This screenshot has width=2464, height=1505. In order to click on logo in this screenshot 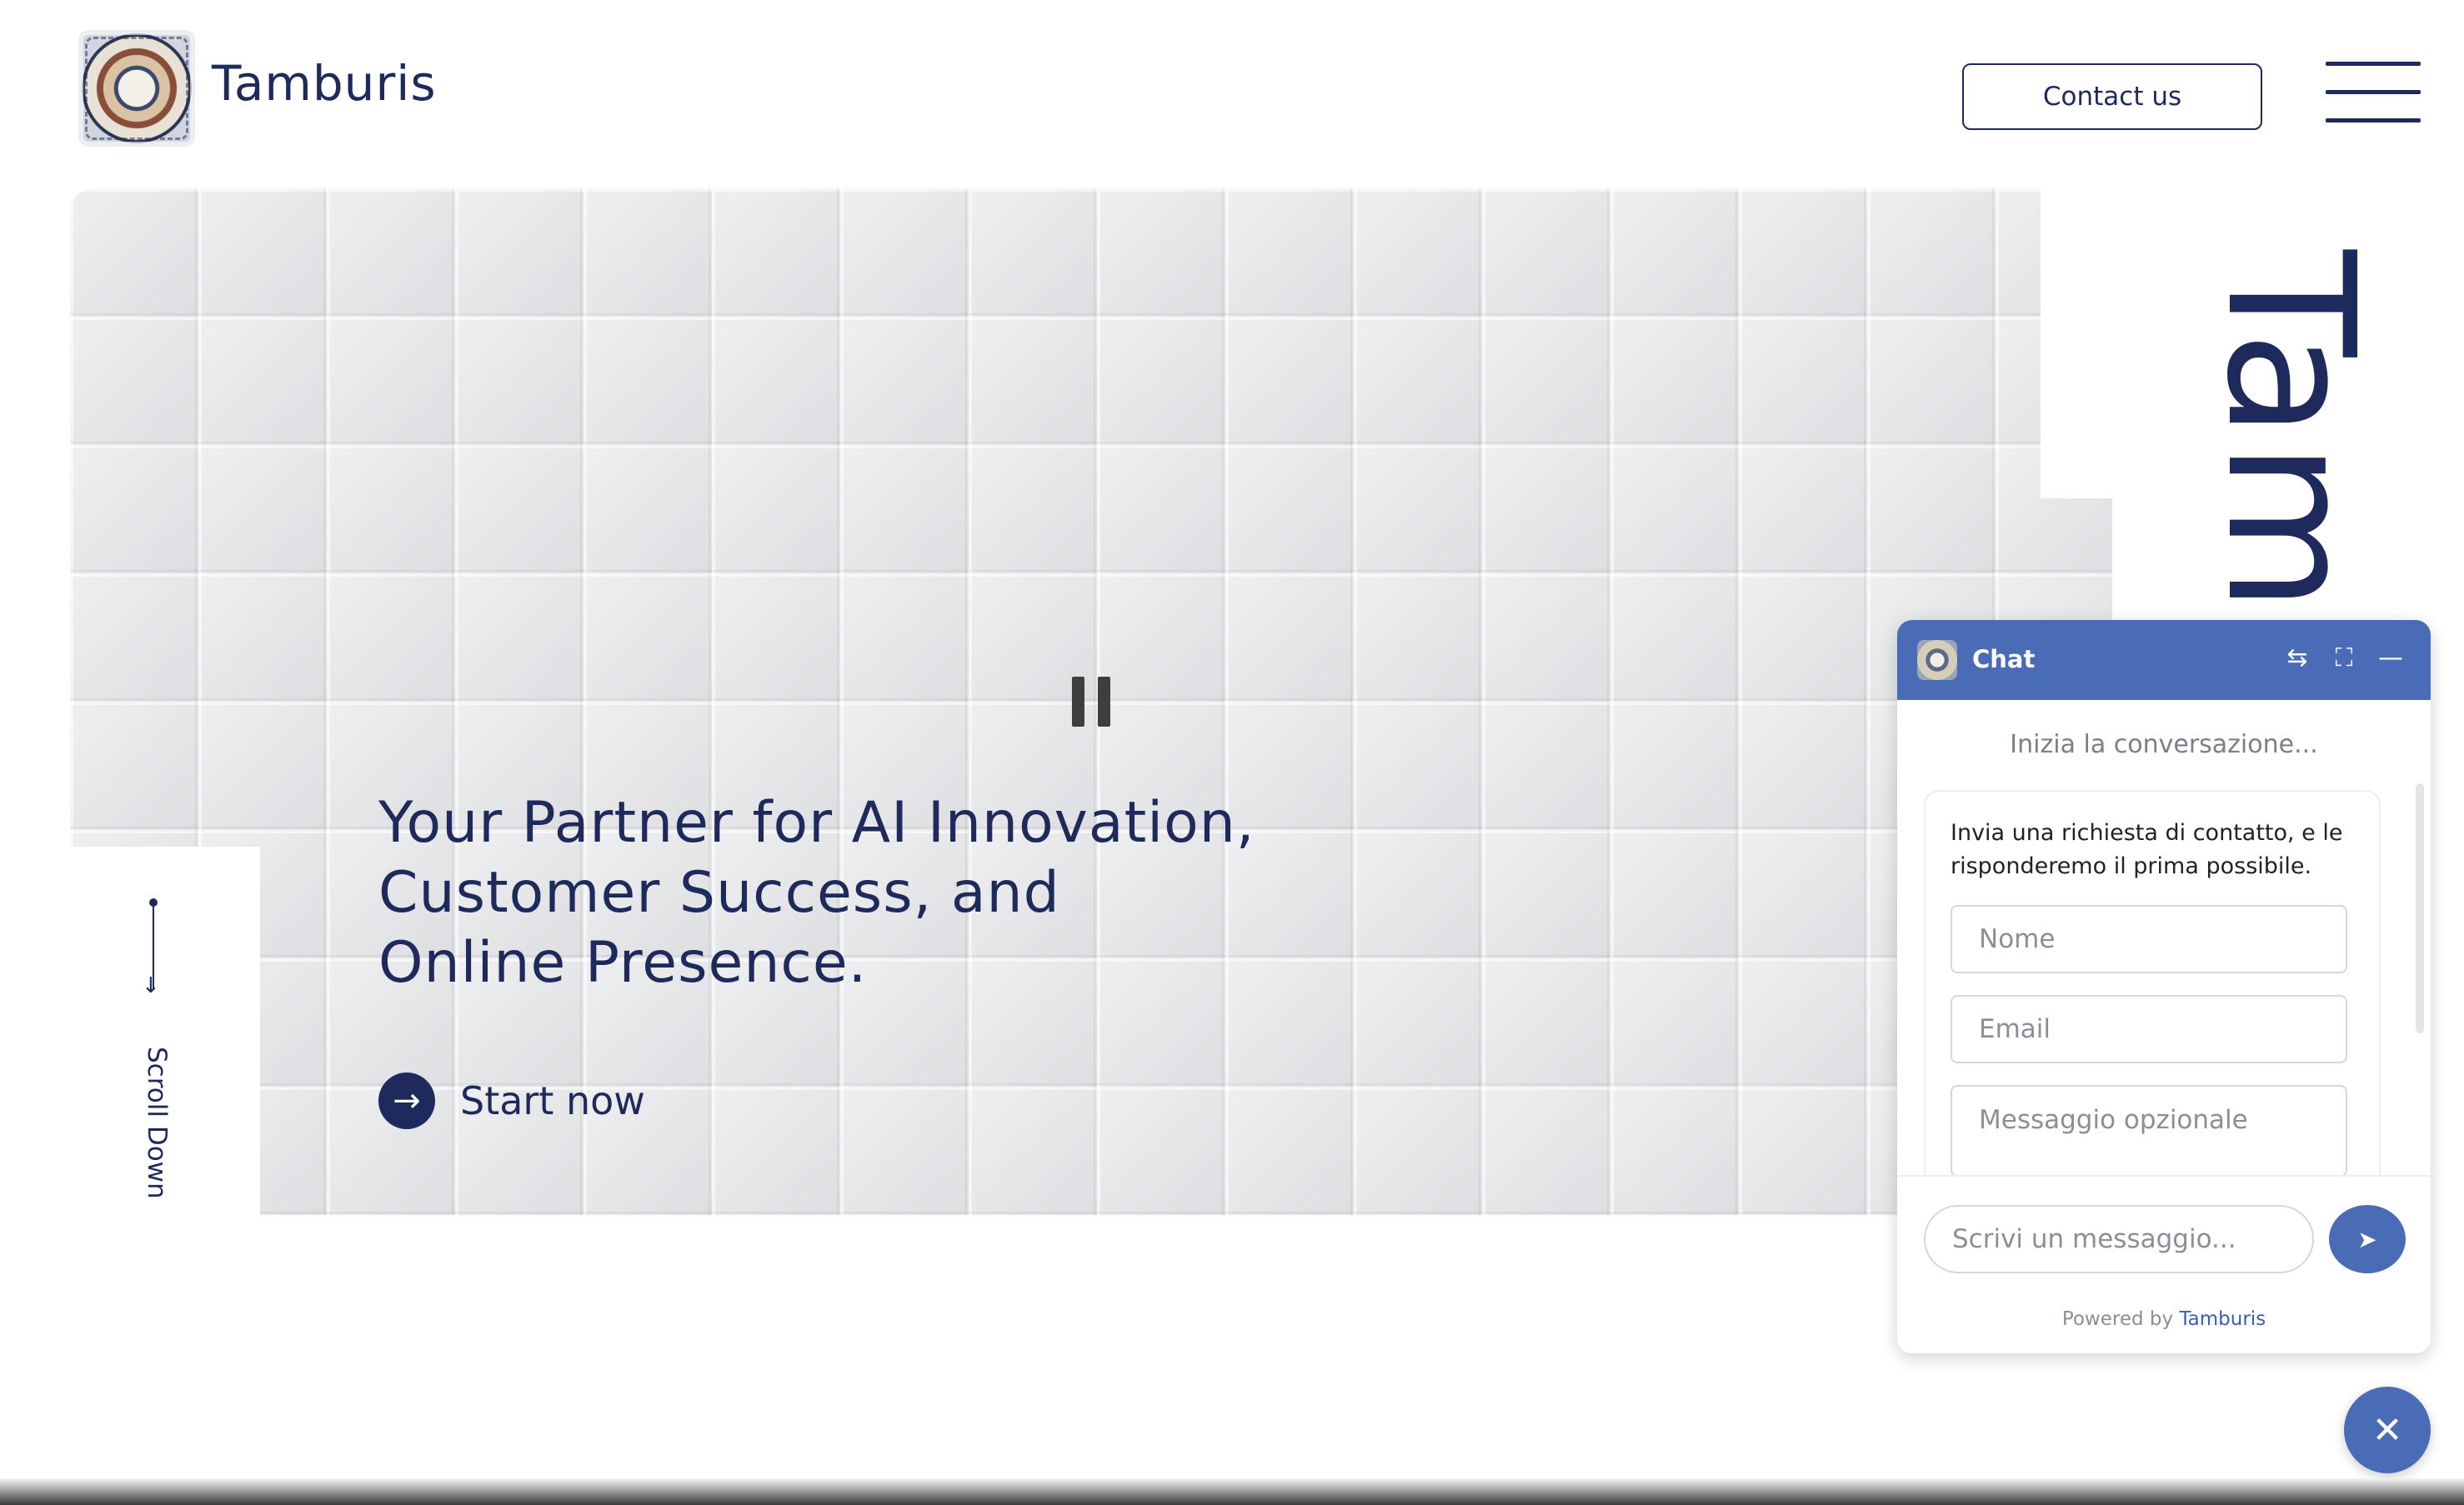, I will do `click(136, 88)`.